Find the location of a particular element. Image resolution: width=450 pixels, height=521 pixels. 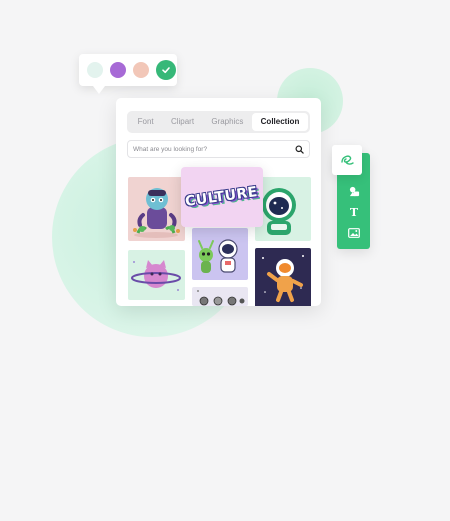

color-swatch-purple is located at coordinates (118, 70).